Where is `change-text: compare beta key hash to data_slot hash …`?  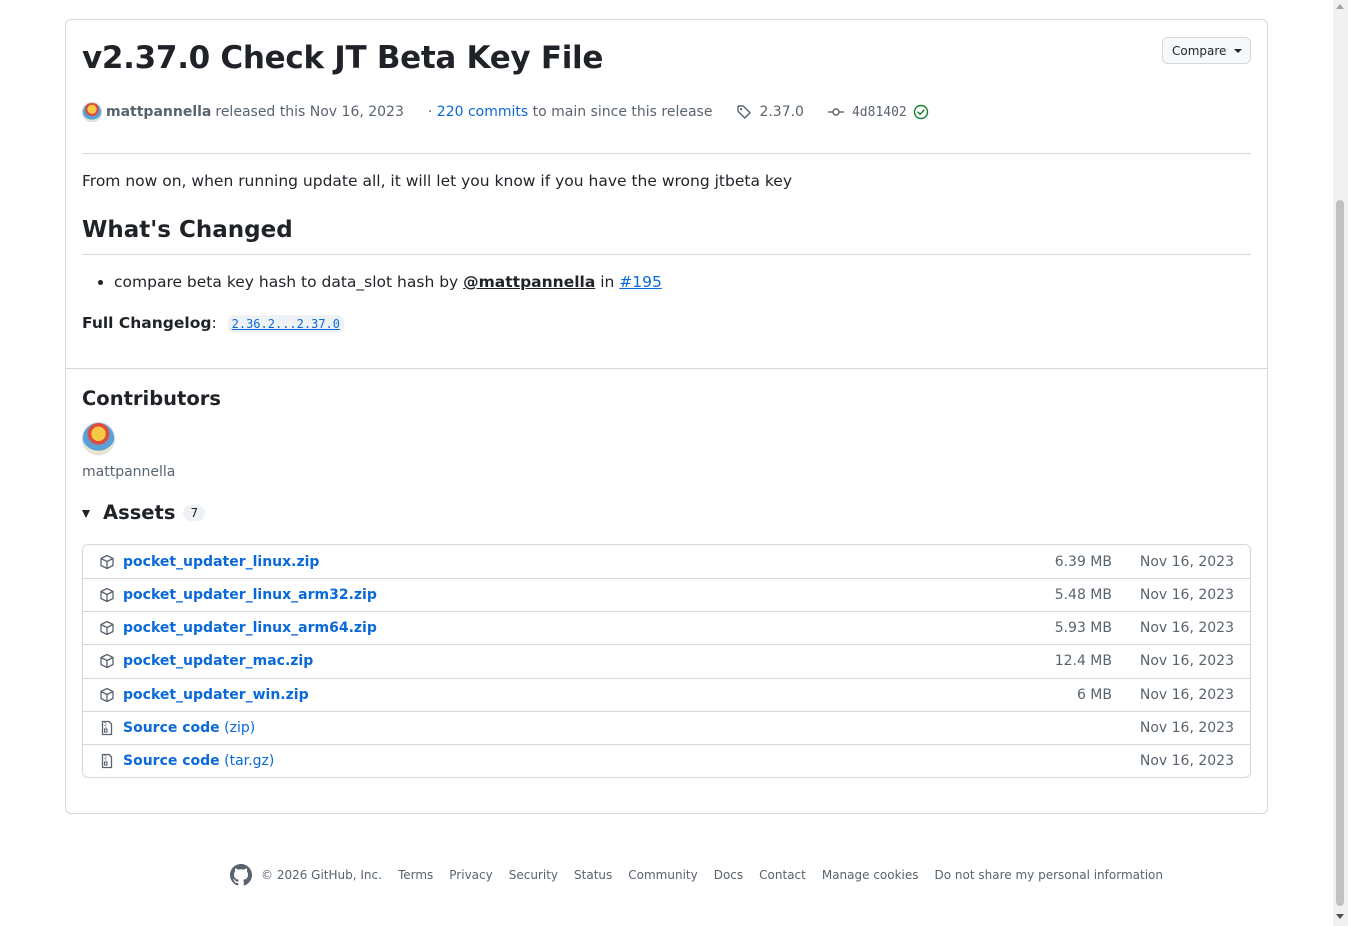
change-text: compare beta key hash to data_slot hash … is located at coordinates (289, 282).